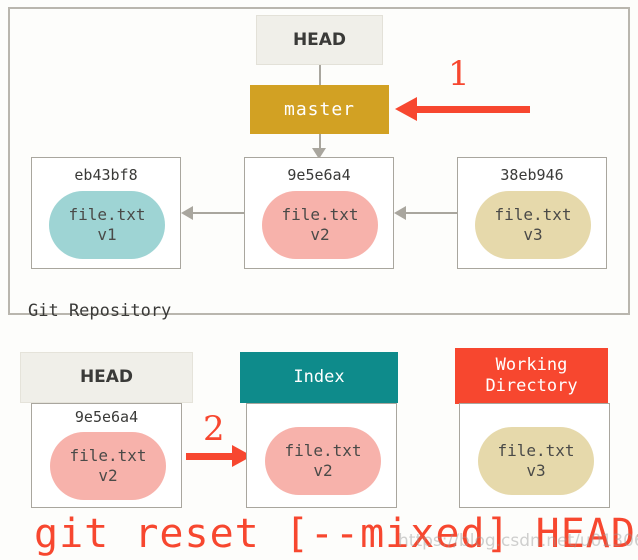  Describe the element at coordinates (214, 429) in the screenshot. I see `annotation-2-number: 2` at that location.